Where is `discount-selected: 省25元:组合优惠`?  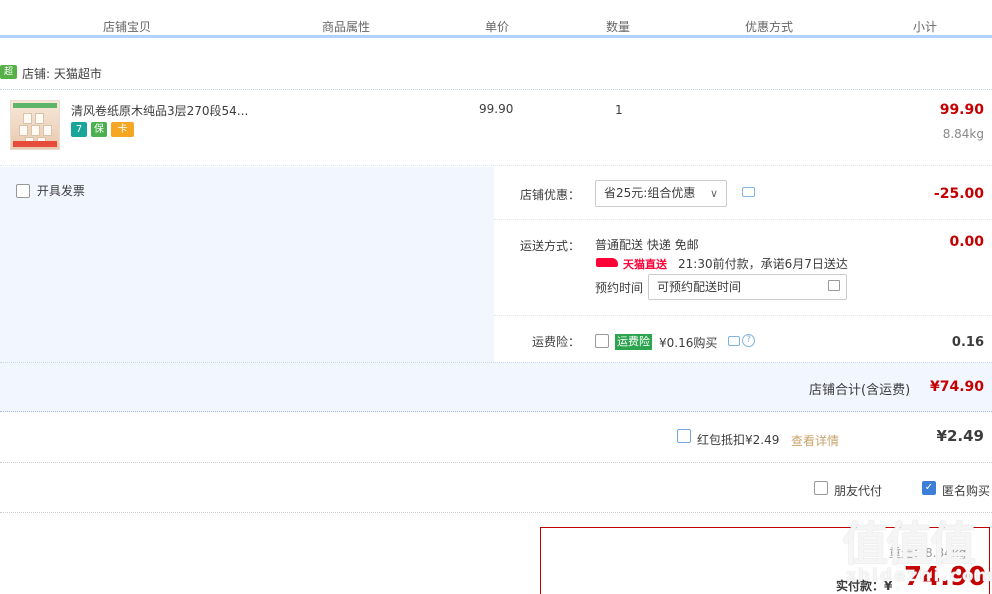 discount-selected: 省25元:组合优惠 is located at coordinates (650, 193).